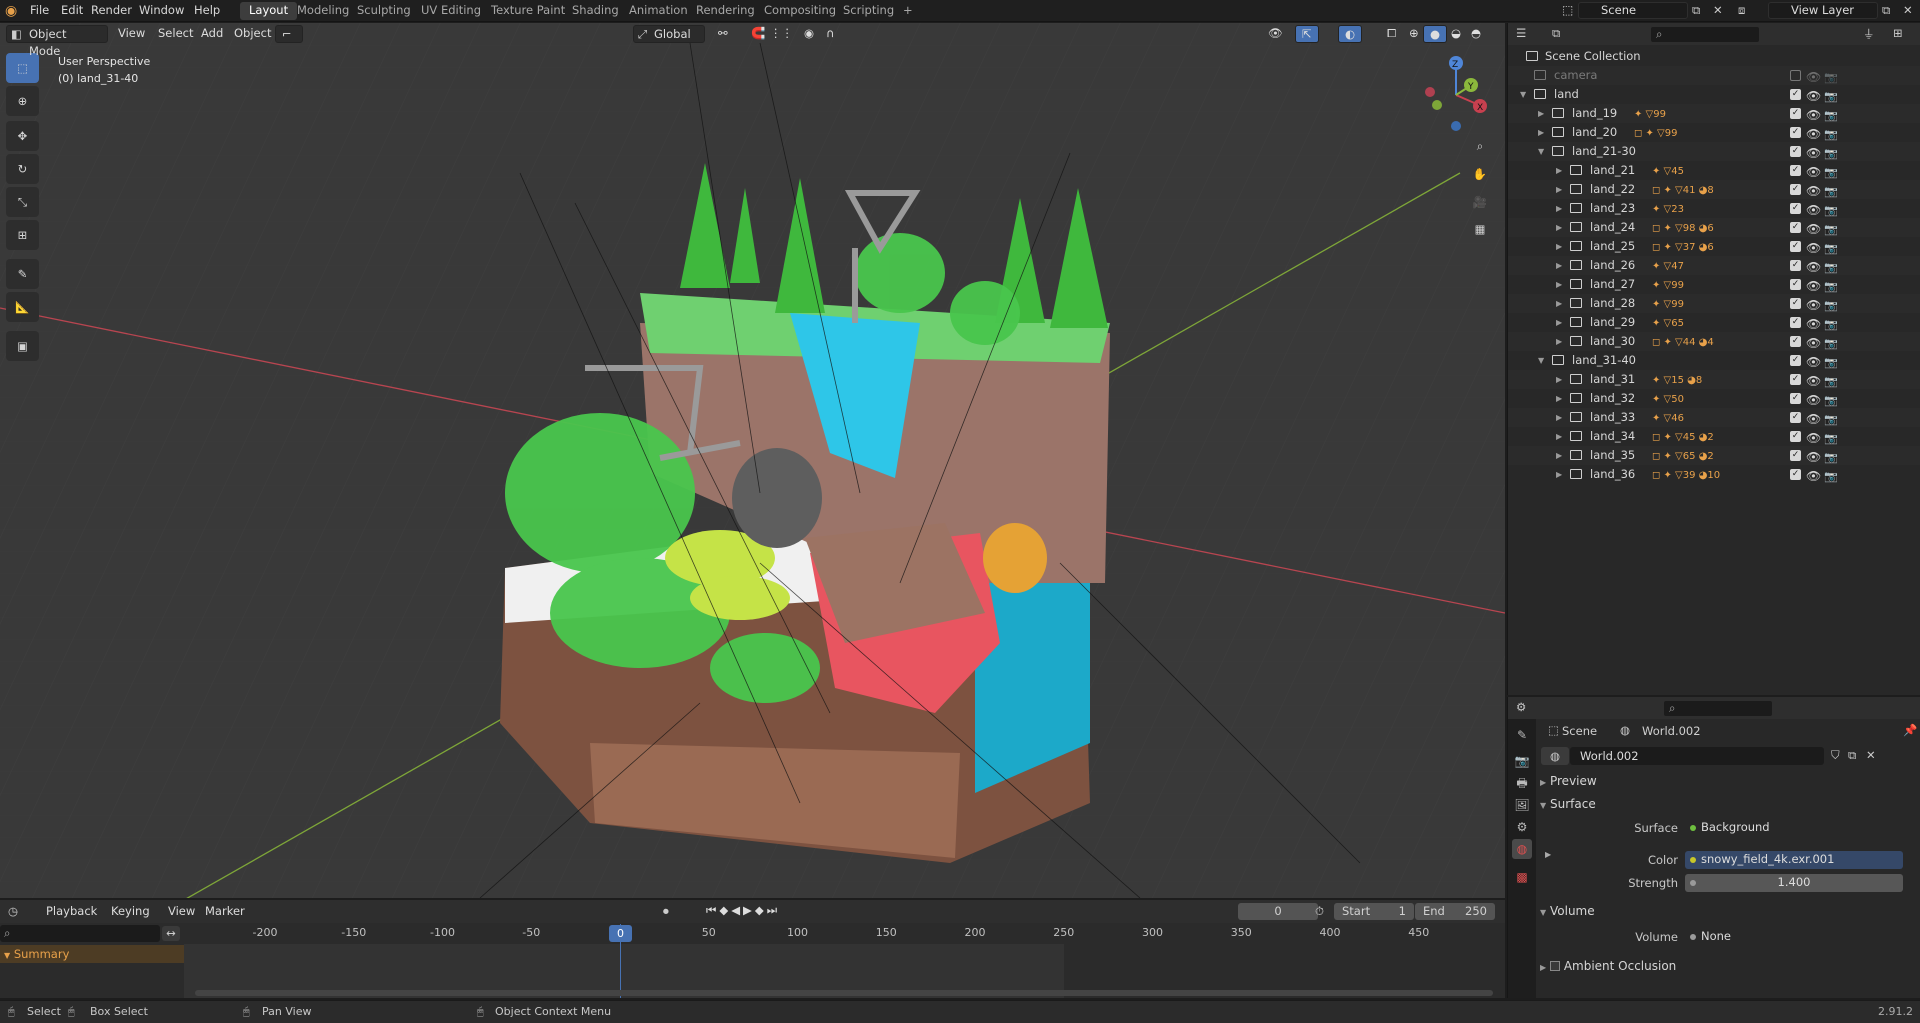 The image size is (1920, 1023). What do you see at coordinates (723, 34) in the screenshot?
I see `pivot-icon: ⚯` at bounding box center [723, 34].